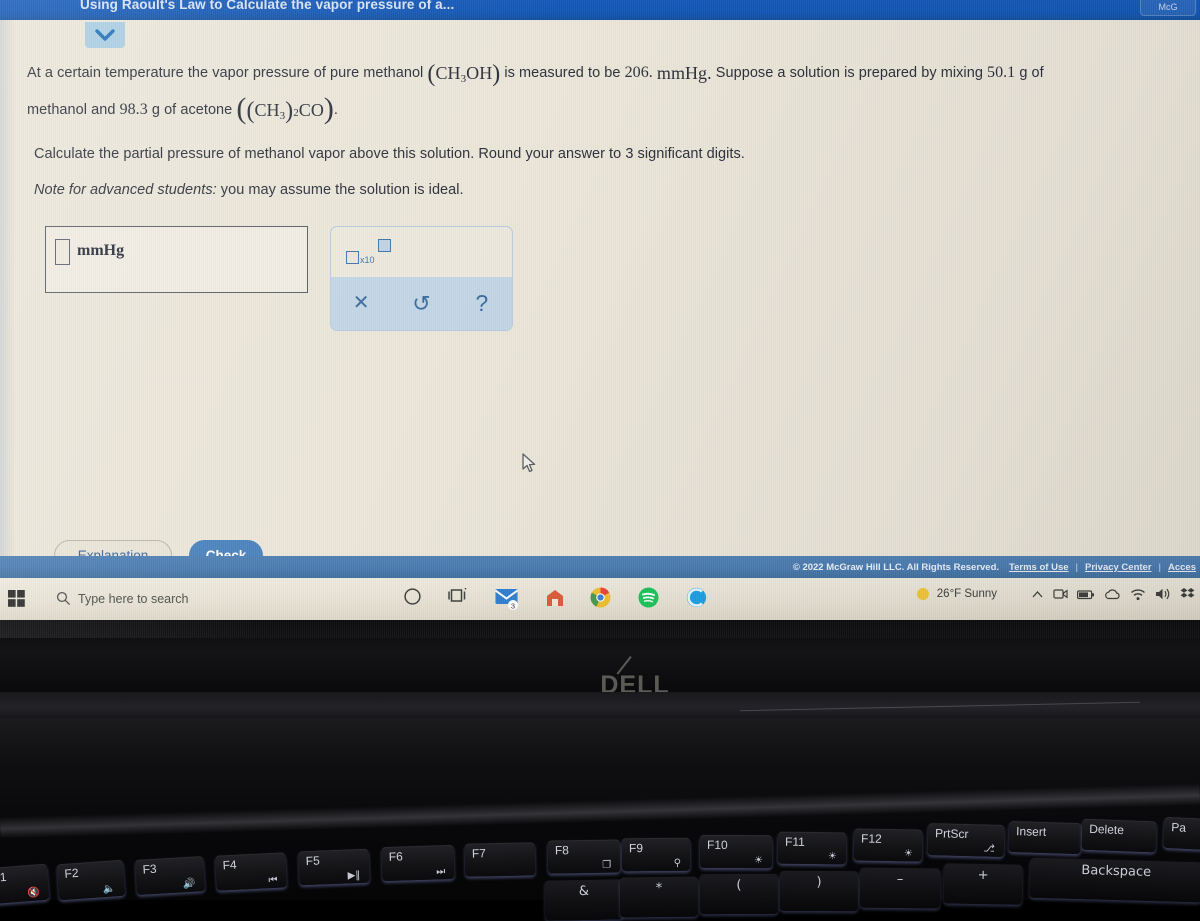 The image size is (1200, 921). I want to click on store-icon, so click(555, 600).